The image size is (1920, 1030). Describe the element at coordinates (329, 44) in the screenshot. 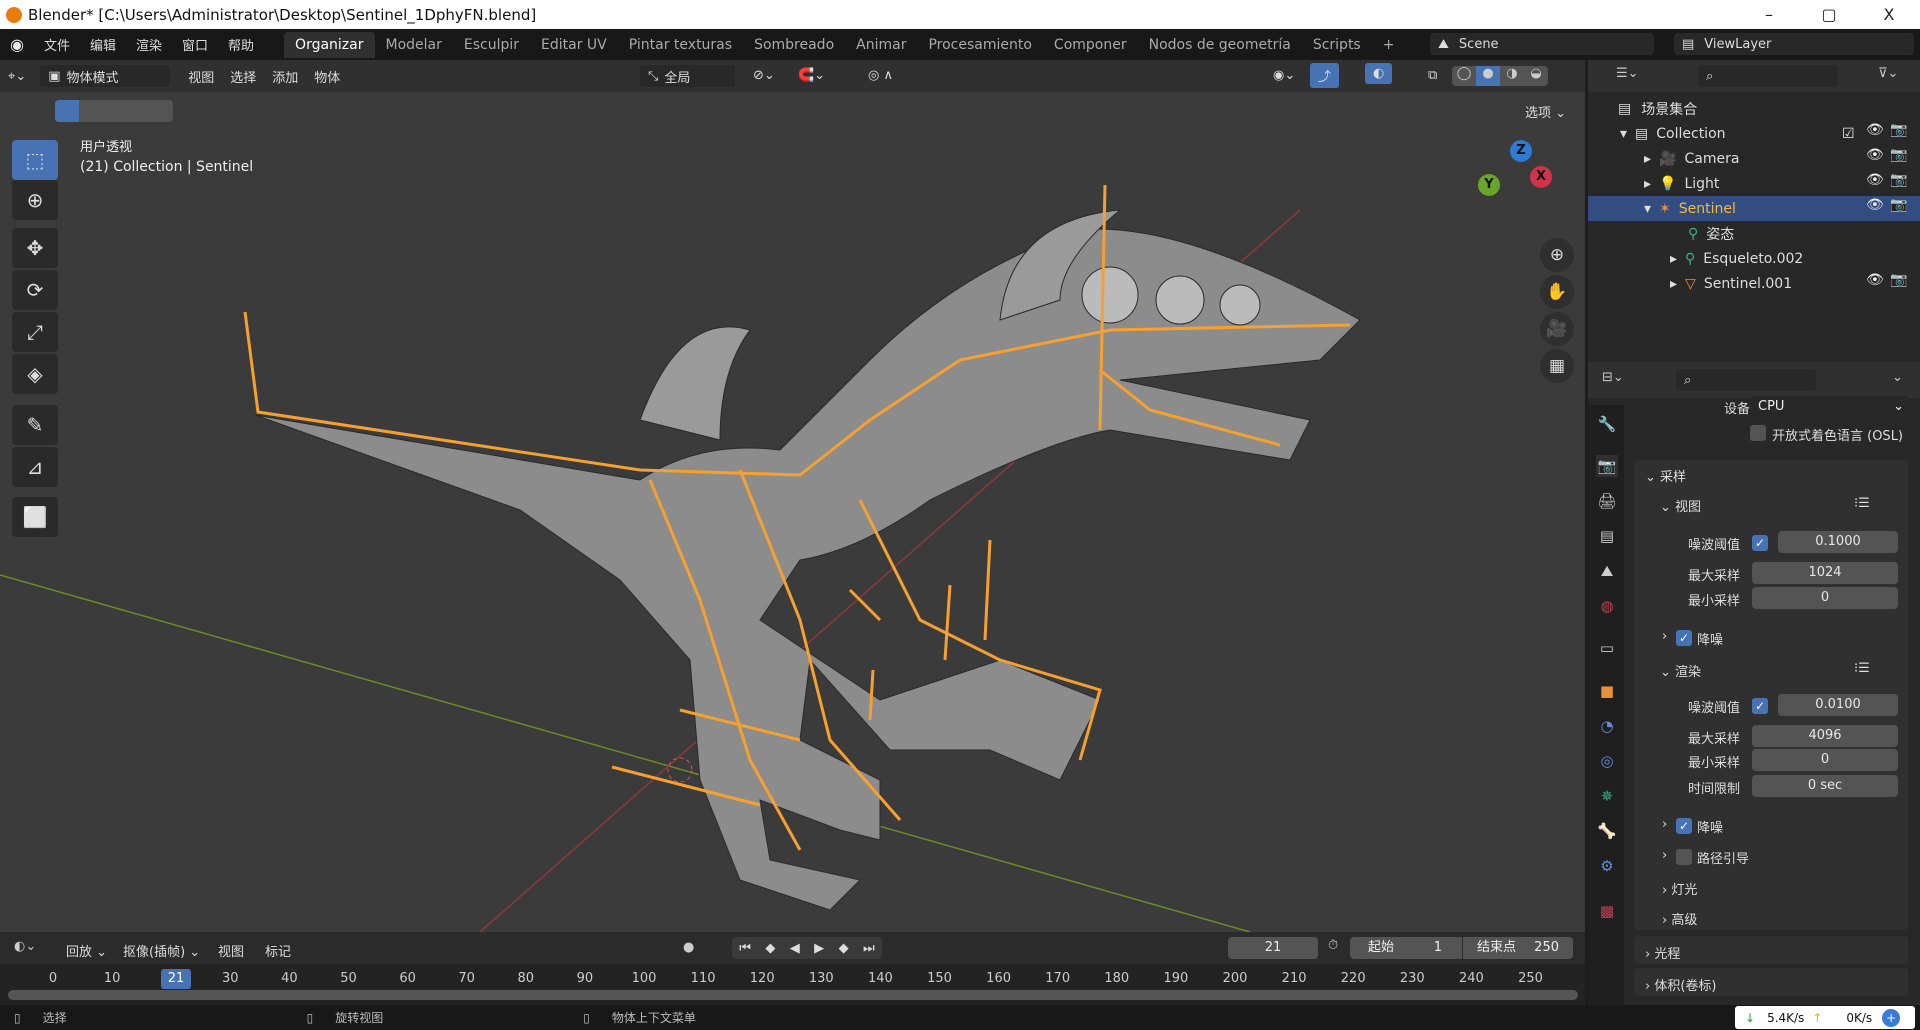

I see `tab-organizar: Organizar` at that location.